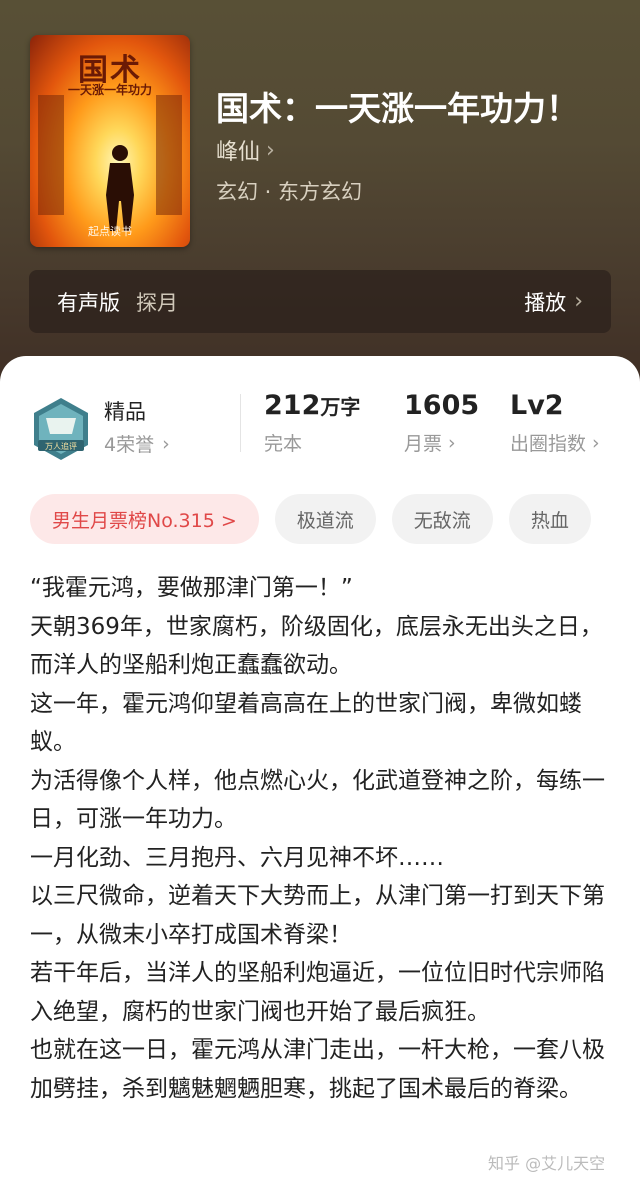  Describe the element at coordinates (441, 423) in the screenshot. I see `stat-monthly-tickets: 1605 月票 ›` at that location.